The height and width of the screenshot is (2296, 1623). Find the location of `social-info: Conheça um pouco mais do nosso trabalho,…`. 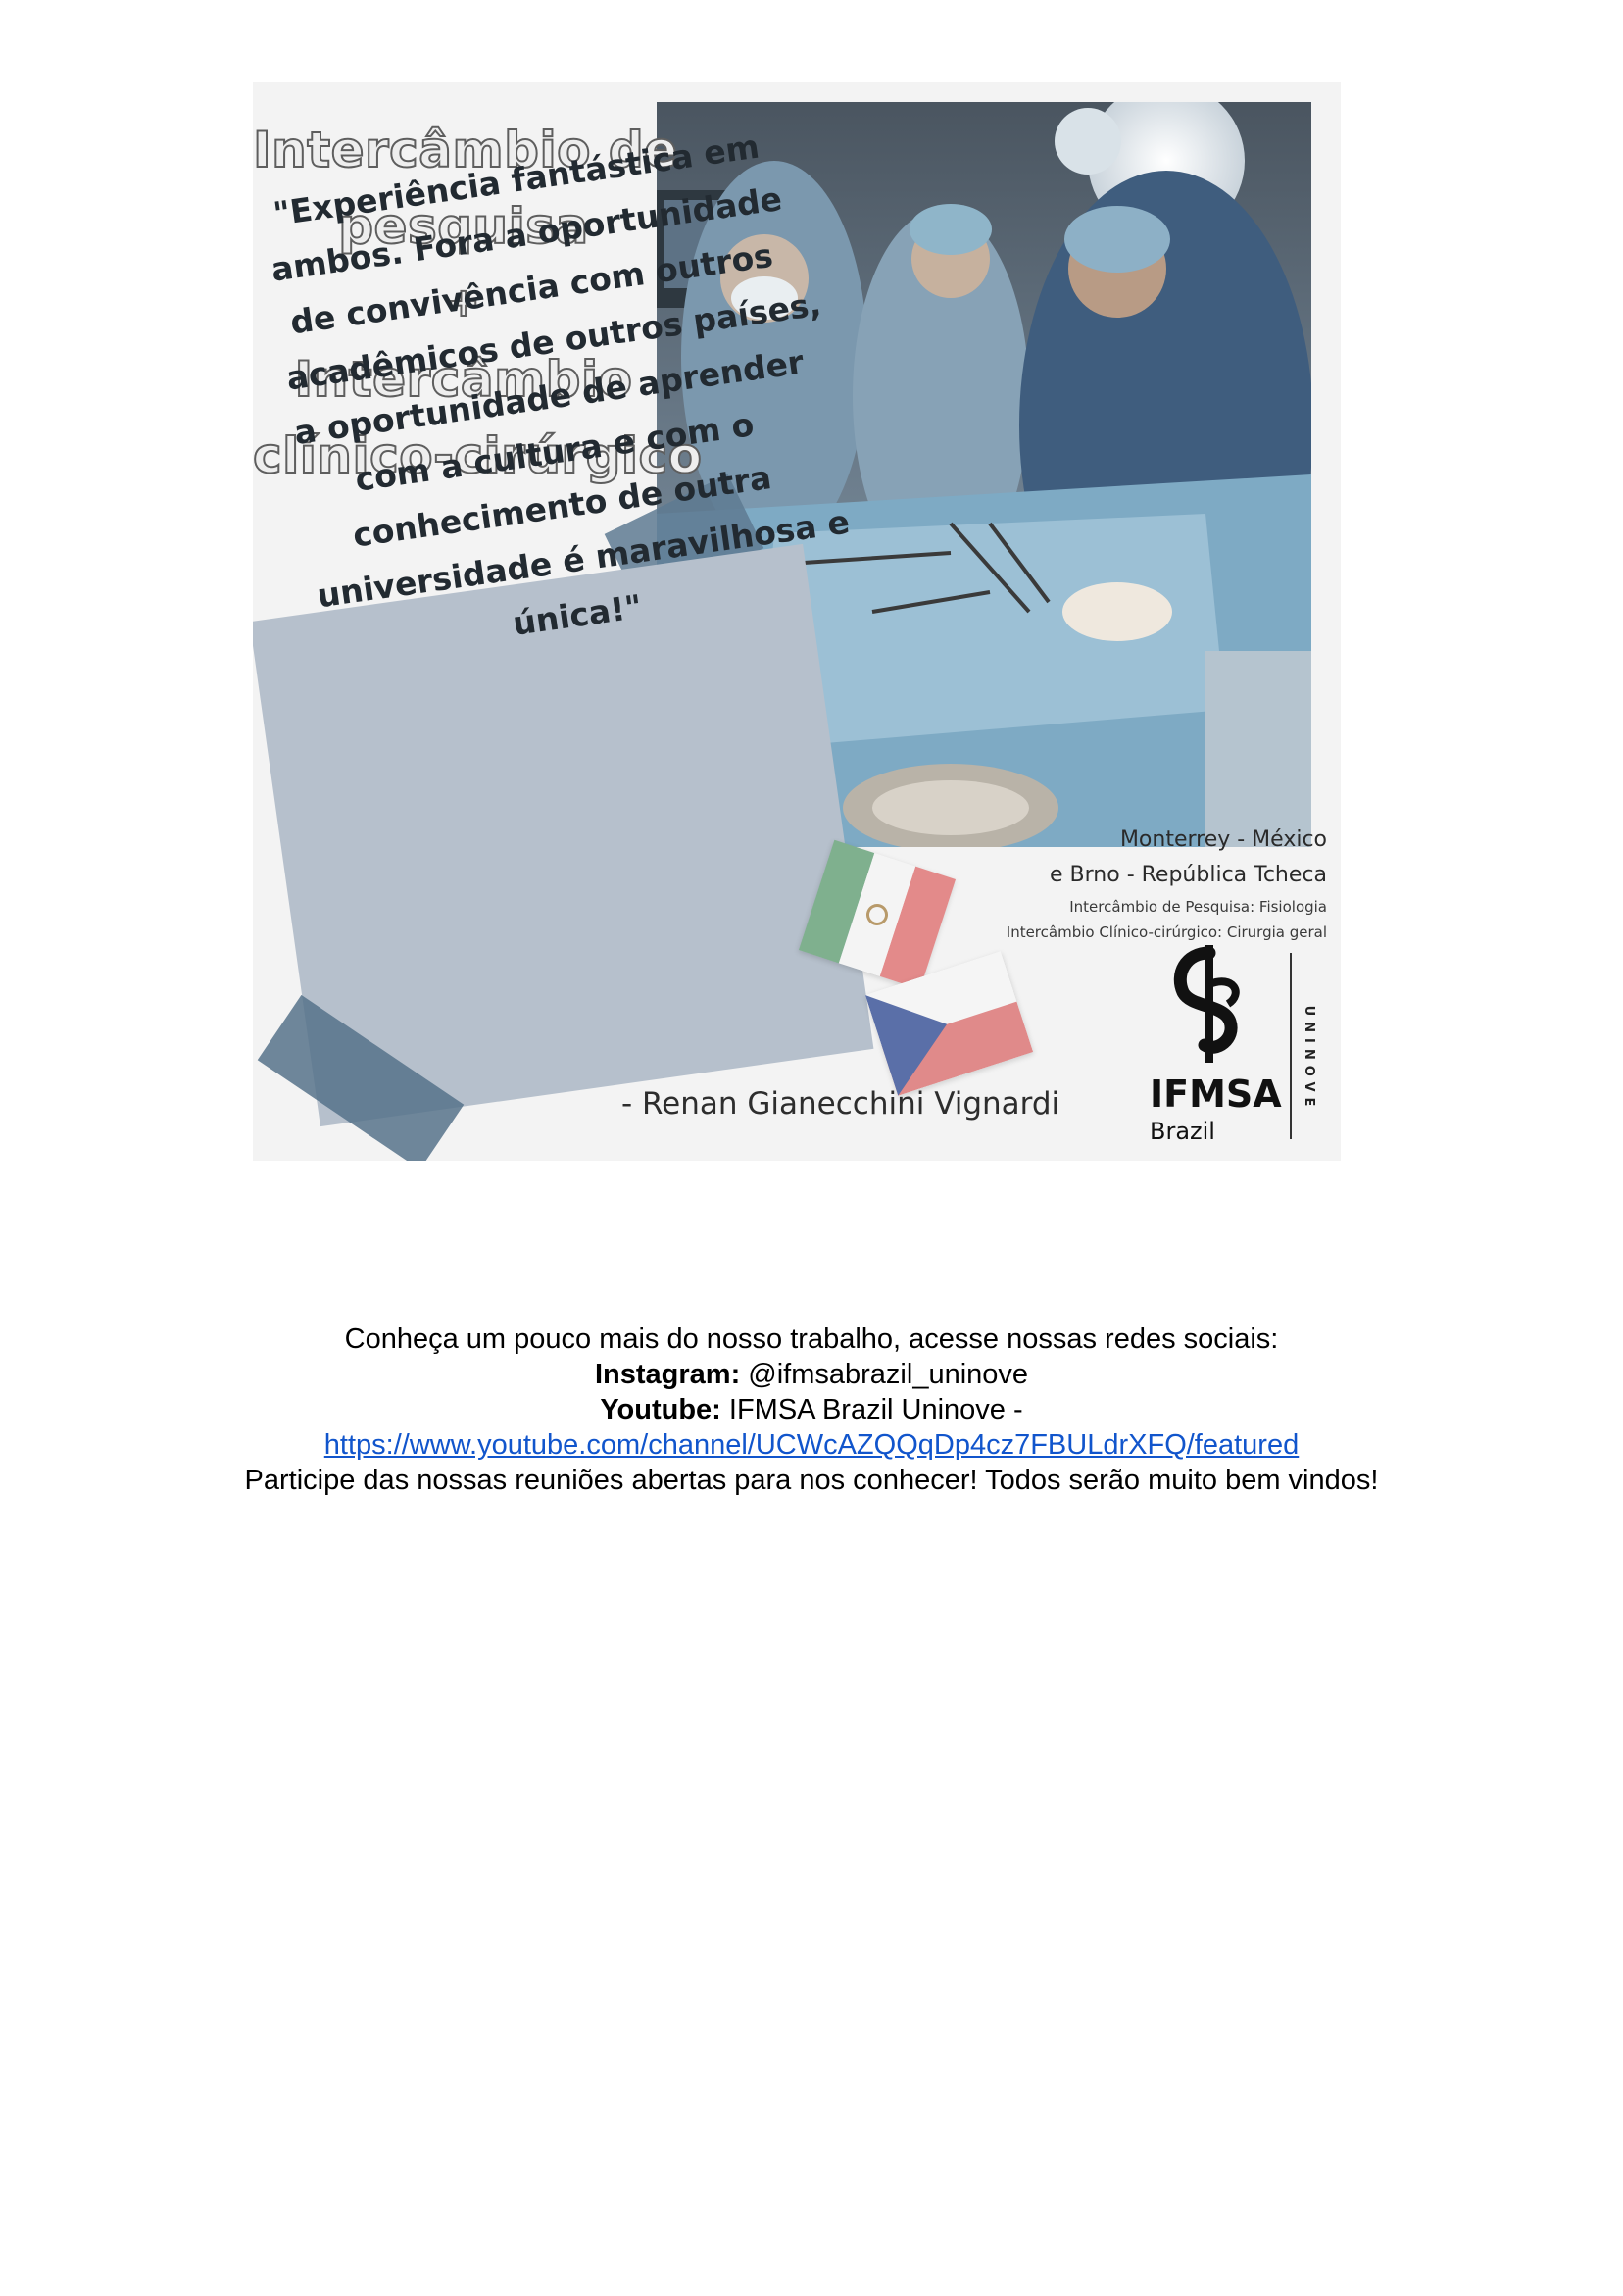

social-info: Conheça um pouco mais do nosso trabalho,… is located at coordinates (811, 1410).